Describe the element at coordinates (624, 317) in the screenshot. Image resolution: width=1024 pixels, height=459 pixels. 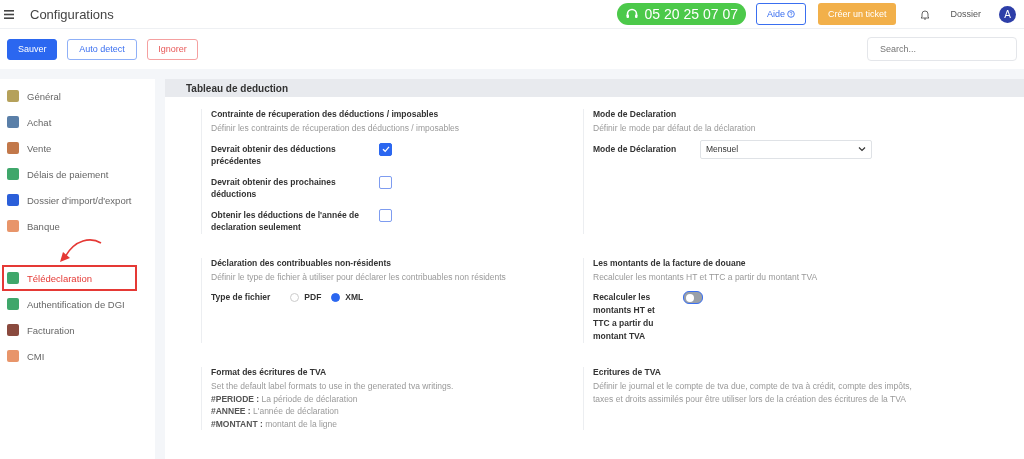
I see `toggle-label: Recalculer les montants HT et TTC a partir du montant TVA` at that location.